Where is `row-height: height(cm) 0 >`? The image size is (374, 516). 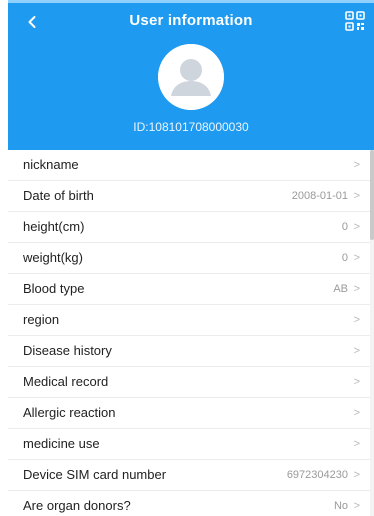 row-height: height(cm) 0 > is located at coordinates (189, 227).